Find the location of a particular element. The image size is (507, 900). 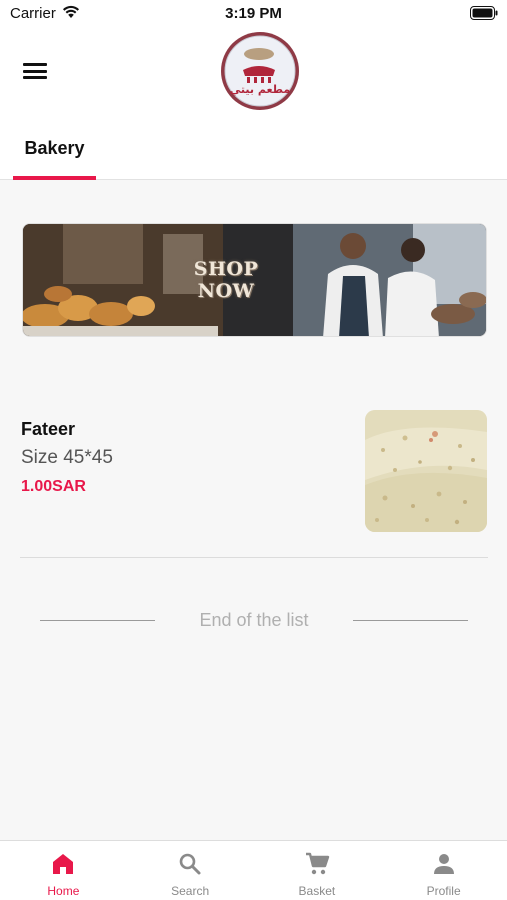

cart-icon is located at coordinates (317, 863).